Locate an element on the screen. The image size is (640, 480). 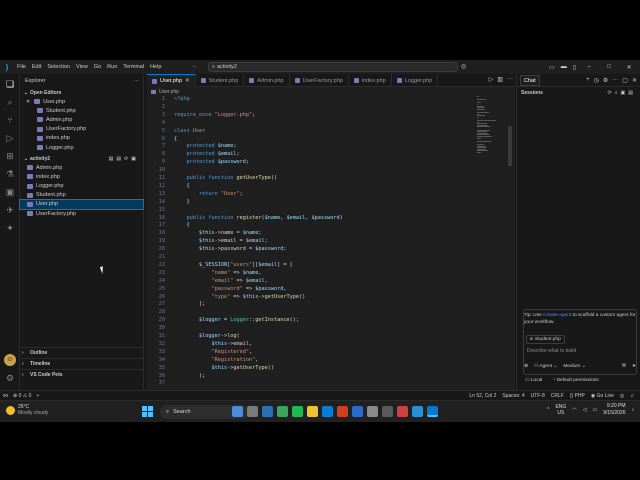
search-icon: ⌕ is located at coordinates (10, 102).